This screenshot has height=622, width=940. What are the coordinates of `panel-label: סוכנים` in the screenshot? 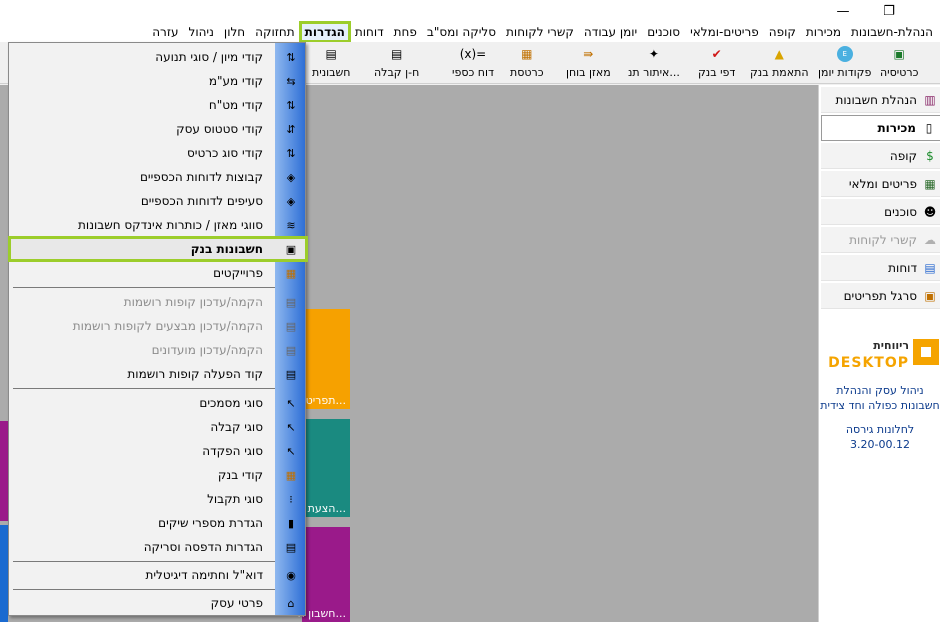 It's located at (900, 211).